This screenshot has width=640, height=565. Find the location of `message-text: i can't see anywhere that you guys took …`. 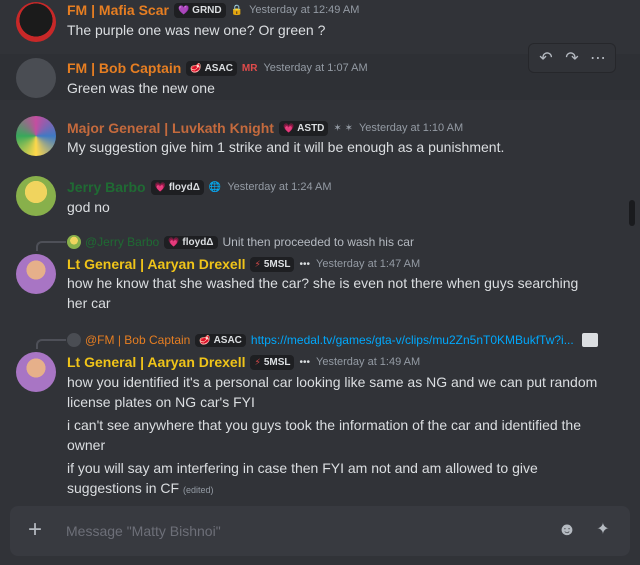

message-text: i can't see anywhere that you guys took … is located at coordinates (324, 435).